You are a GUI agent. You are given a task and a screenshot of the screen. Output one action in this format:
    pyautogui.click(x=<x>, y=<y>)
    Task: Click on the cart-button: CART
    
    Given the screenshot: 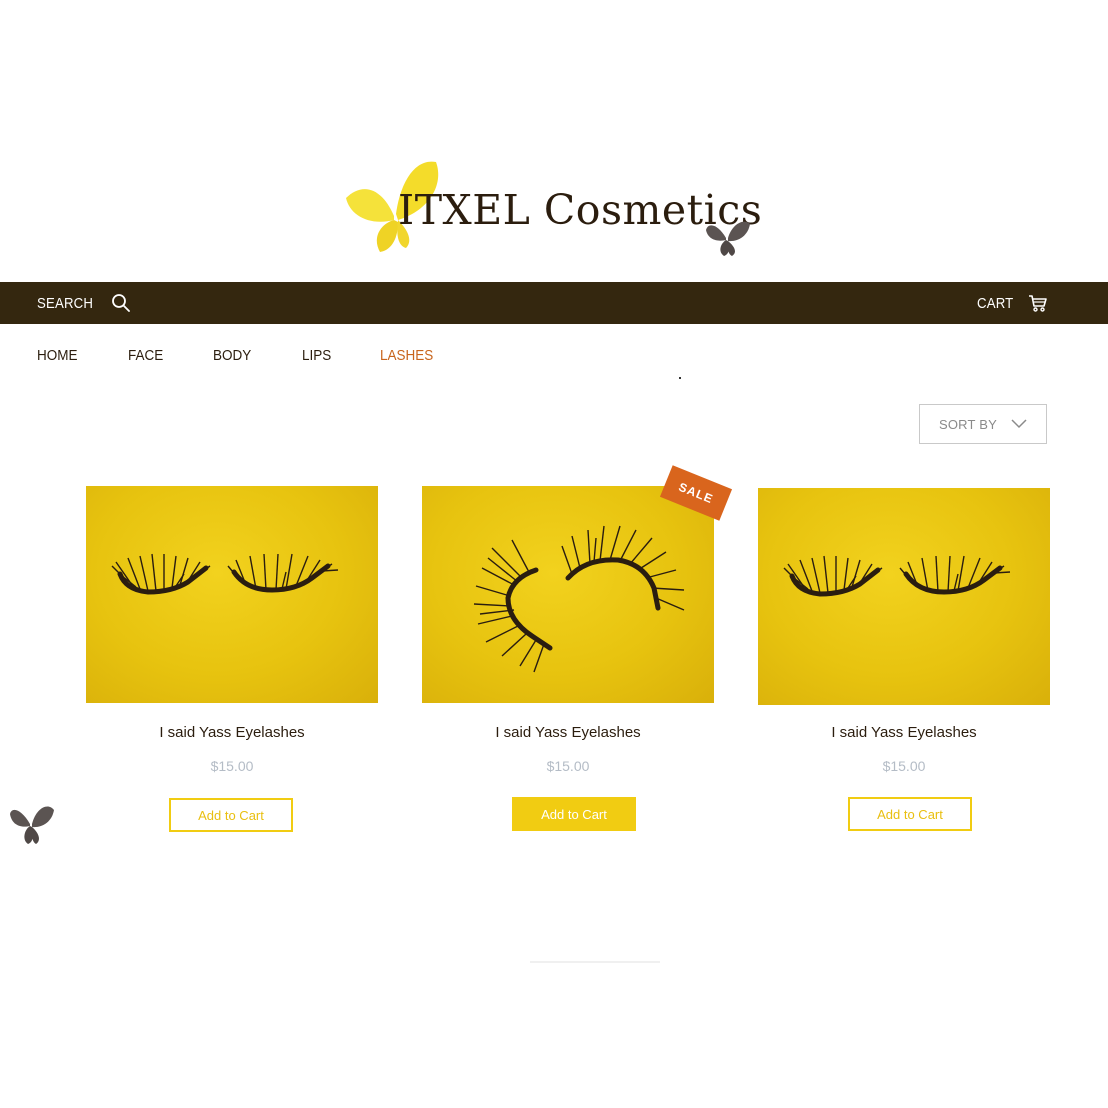 What is the action you would take?
    pyautogui.click(x=1012, y=303)
    